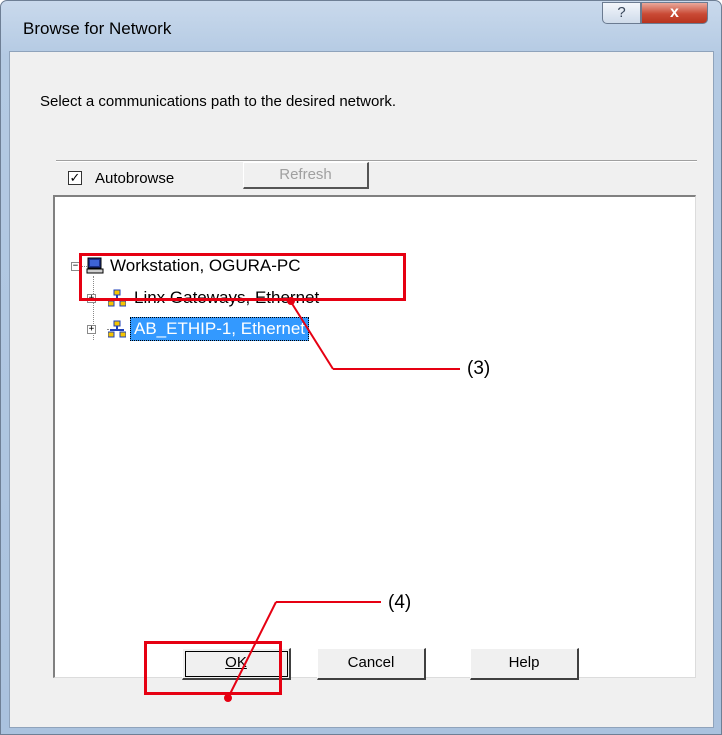  I want to click on annotation-label-3: (3), so click(479, 368).